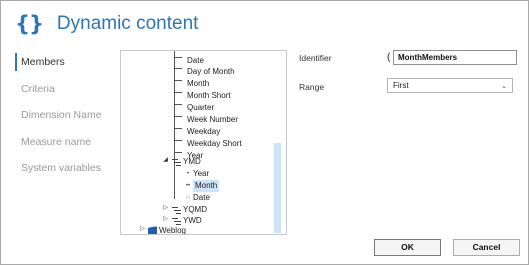 The width and height of the screenshot is (529, 265). Describe the element at coordinates (29, 24) in the screenshot. I see `braces-icon: {}` at that location.